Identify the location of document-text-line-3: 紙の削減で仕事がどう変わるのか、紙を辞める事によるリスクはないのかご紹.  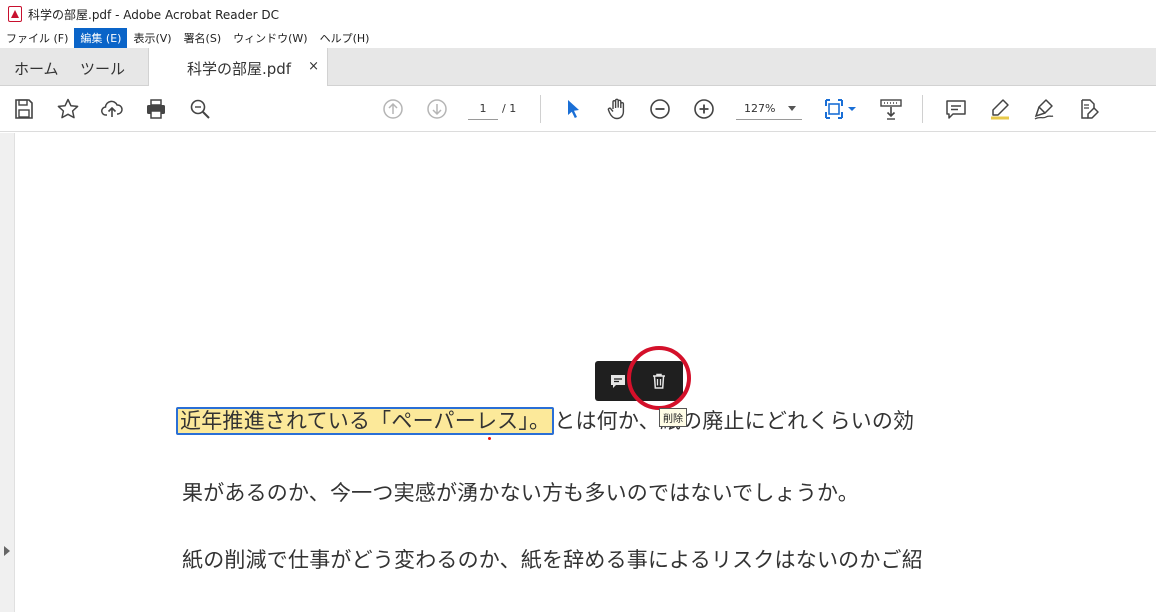
(552, 560).